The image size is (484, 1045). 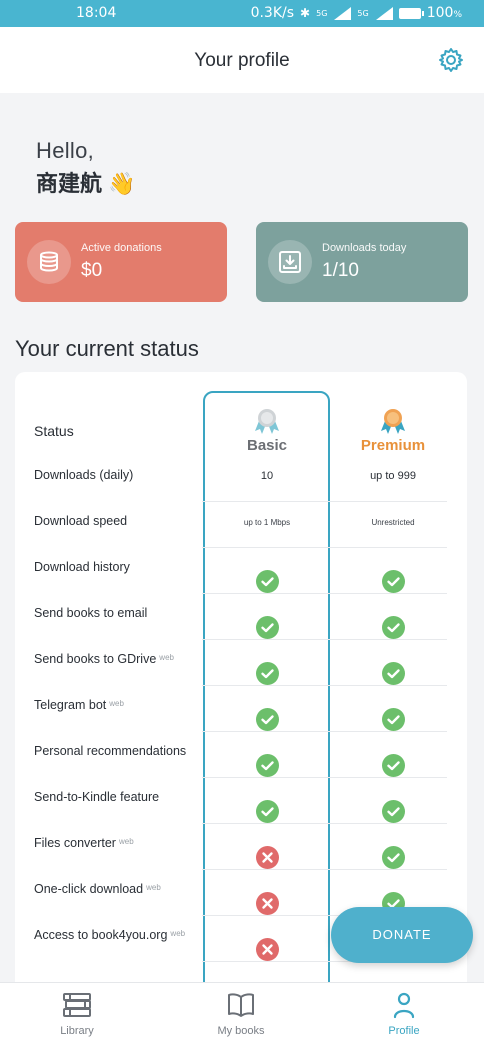 I want to click on feature-label: Send books to email, so click(x=90, y=613).